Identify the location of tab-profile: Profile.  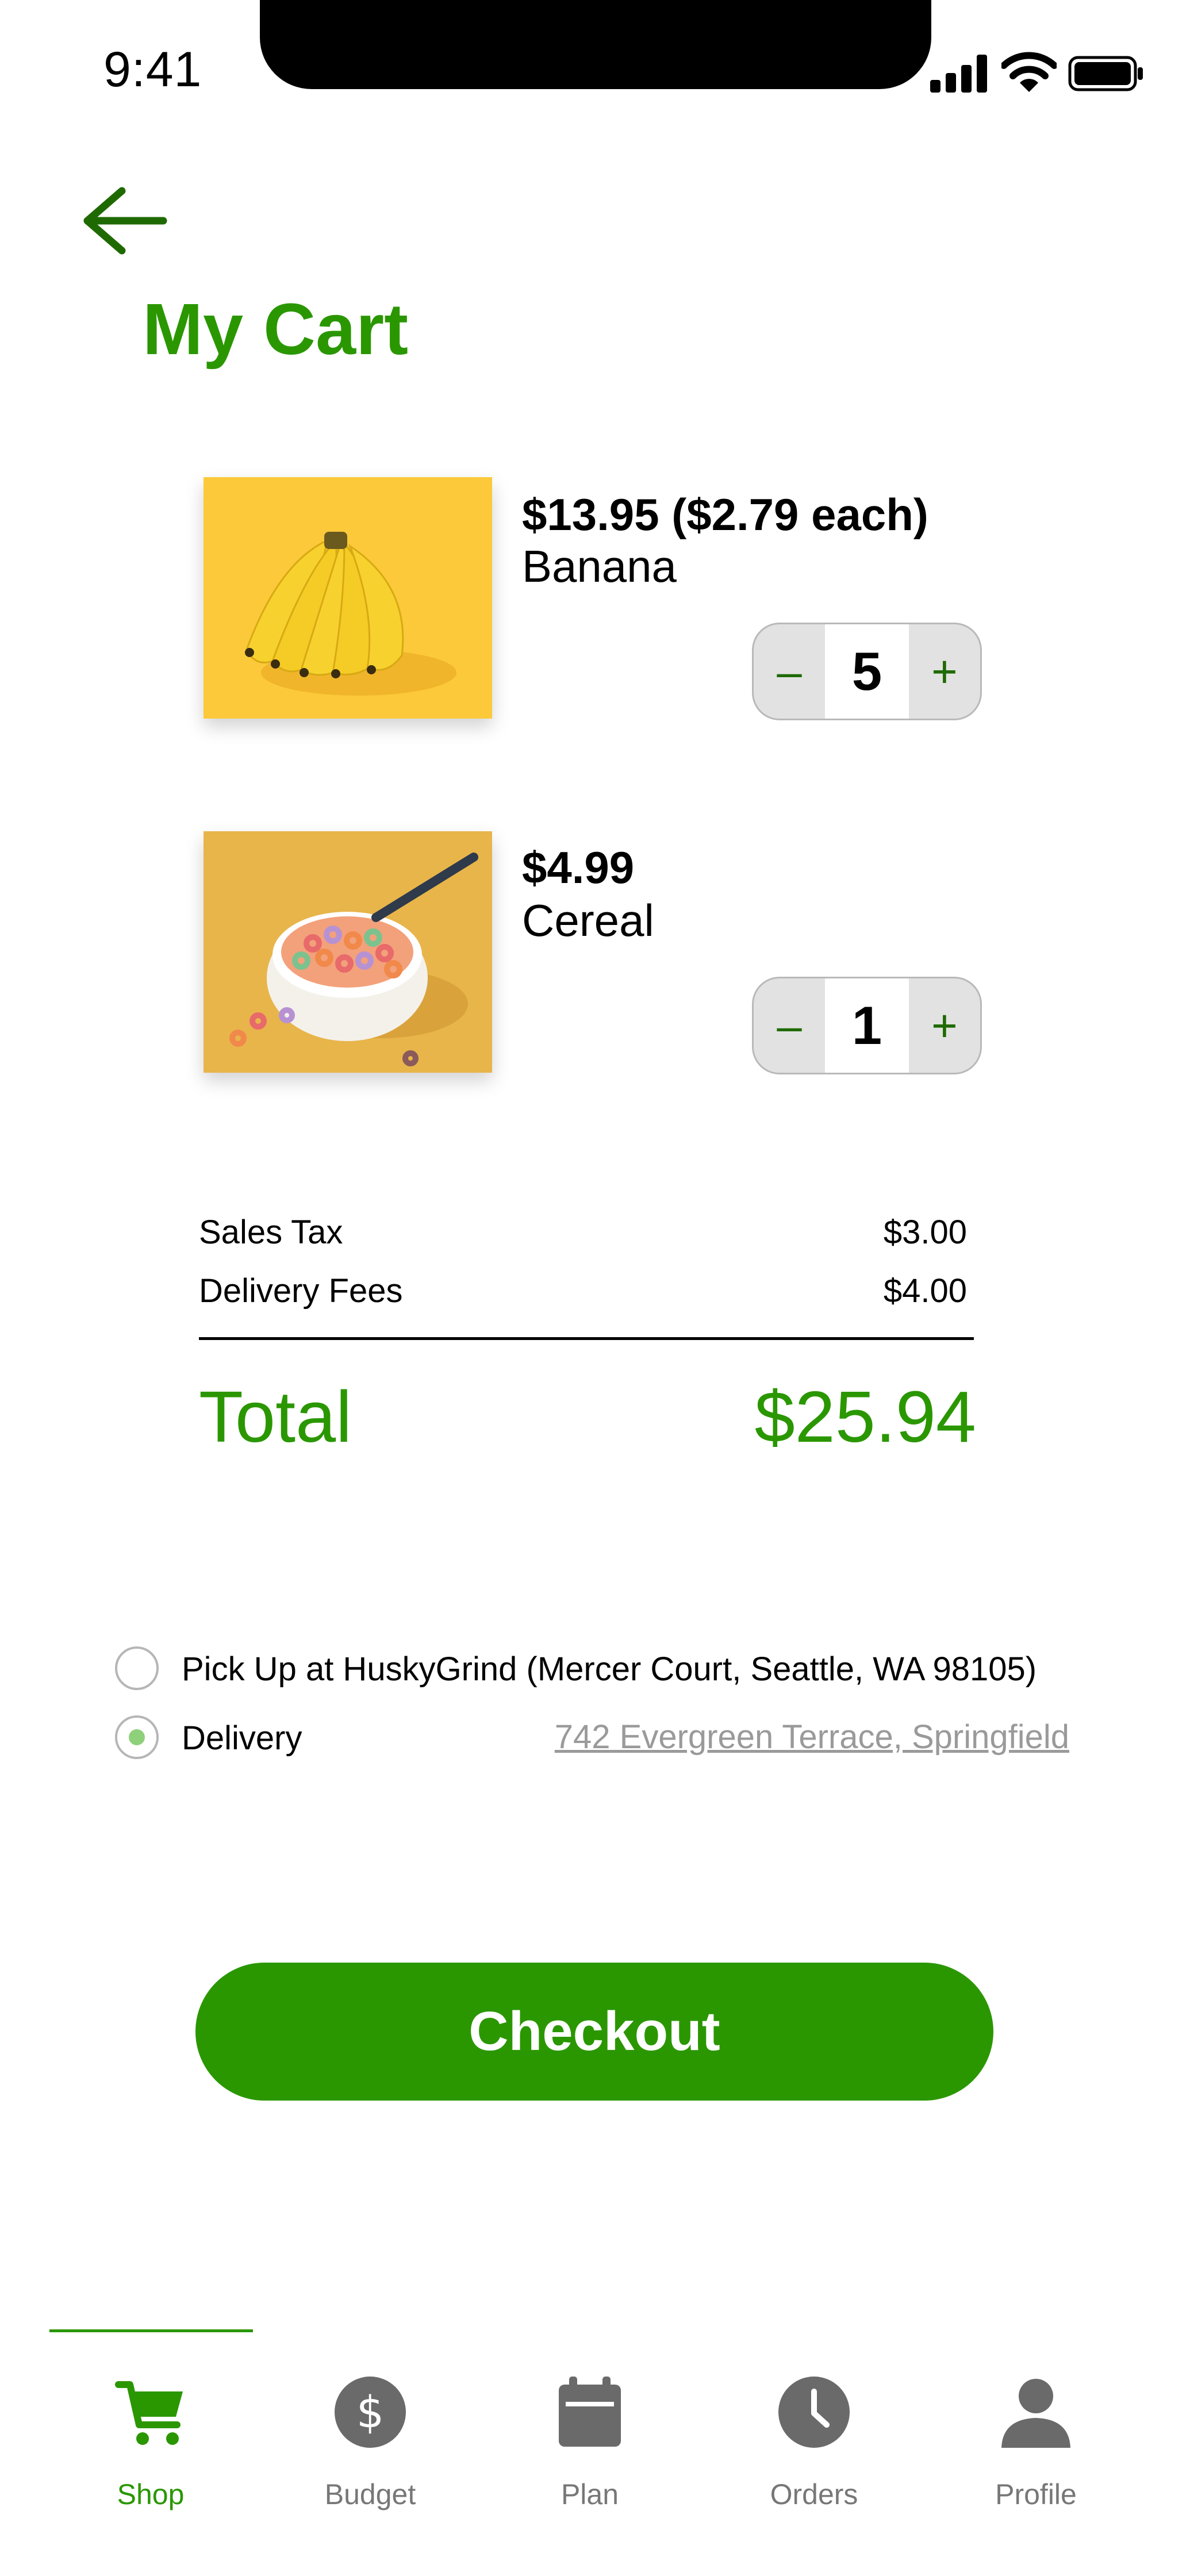
(1036, 2460).